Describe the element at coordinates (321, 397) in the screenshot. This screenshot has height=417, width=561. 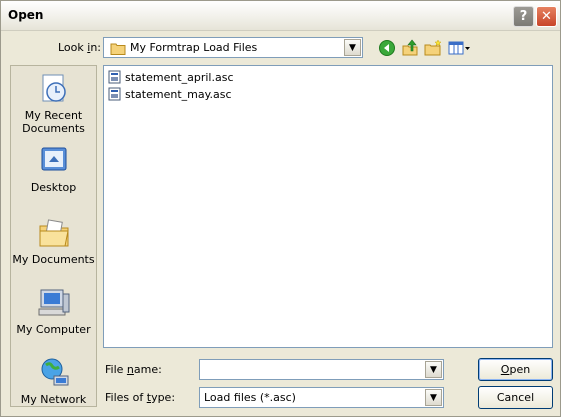
I see `files-of-type-combo: Load files (*.asc) ▼` at that location.